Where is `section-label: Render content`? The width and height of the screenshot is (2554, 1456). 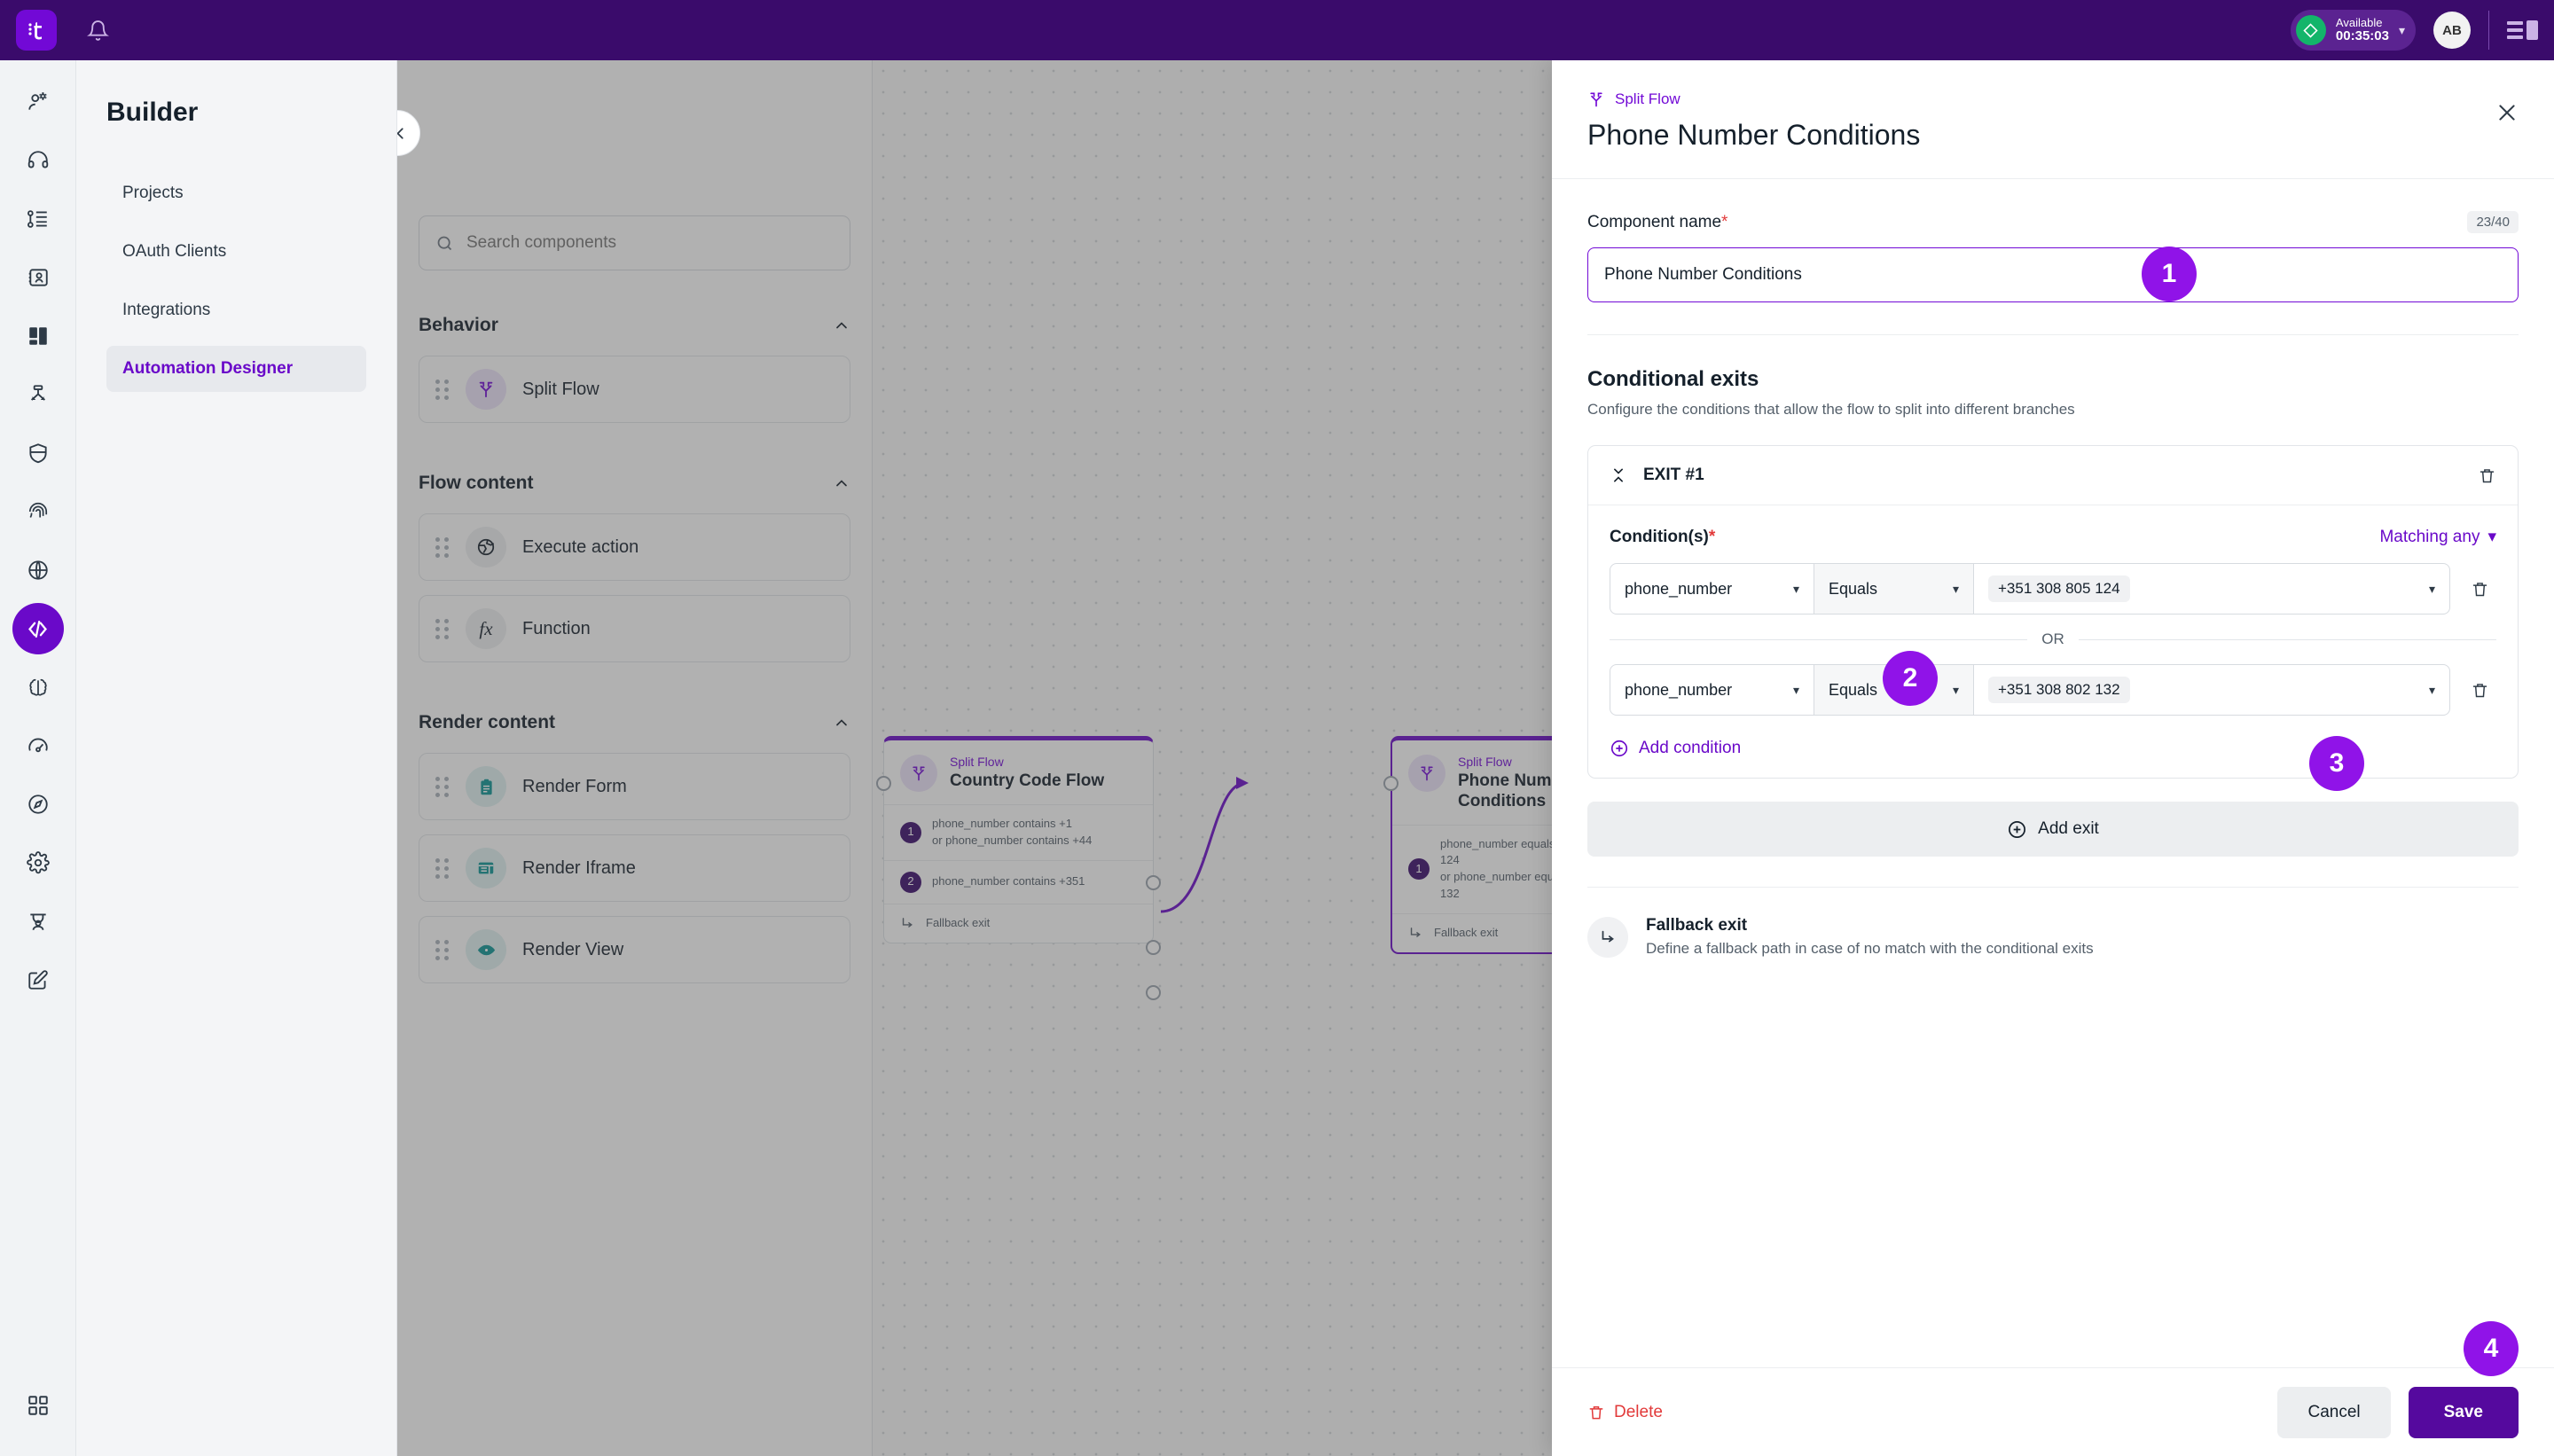 section-label: Render content is located at coordinates (487, 722).